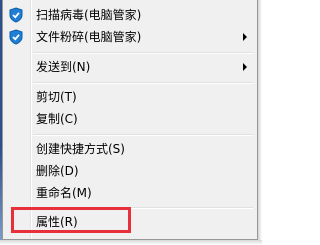  Describe the element at coordinates (130, 193) in the screenshot. I see `menu-item-rename: 重命名(M)` at that location.